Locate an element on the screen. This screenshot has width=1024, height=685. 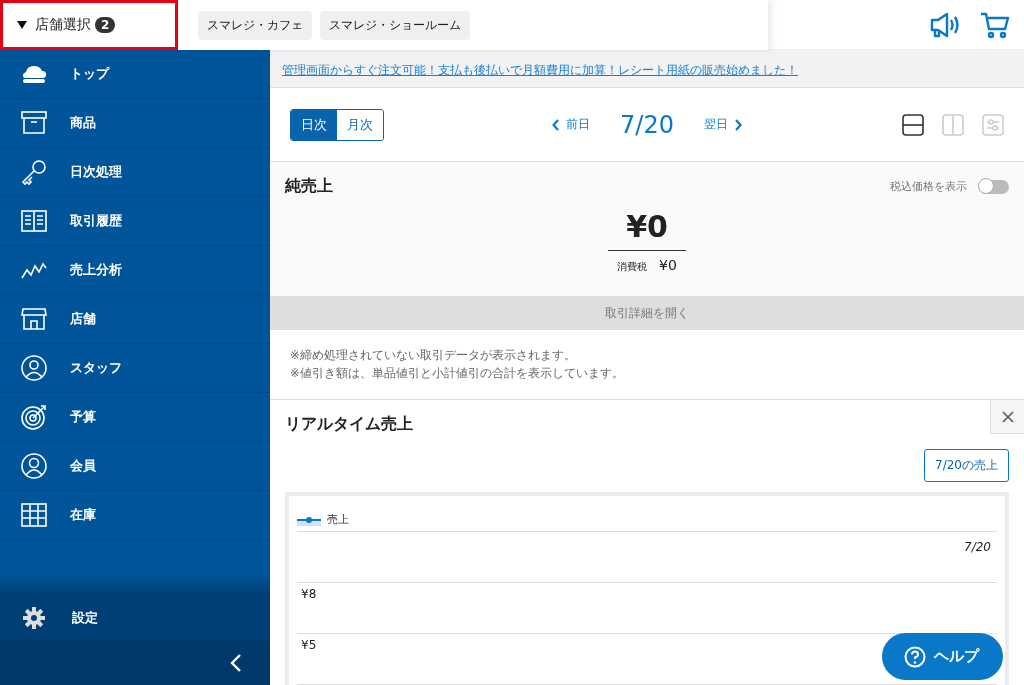
period-tab: 日次 is located at coordinates (314, 124).